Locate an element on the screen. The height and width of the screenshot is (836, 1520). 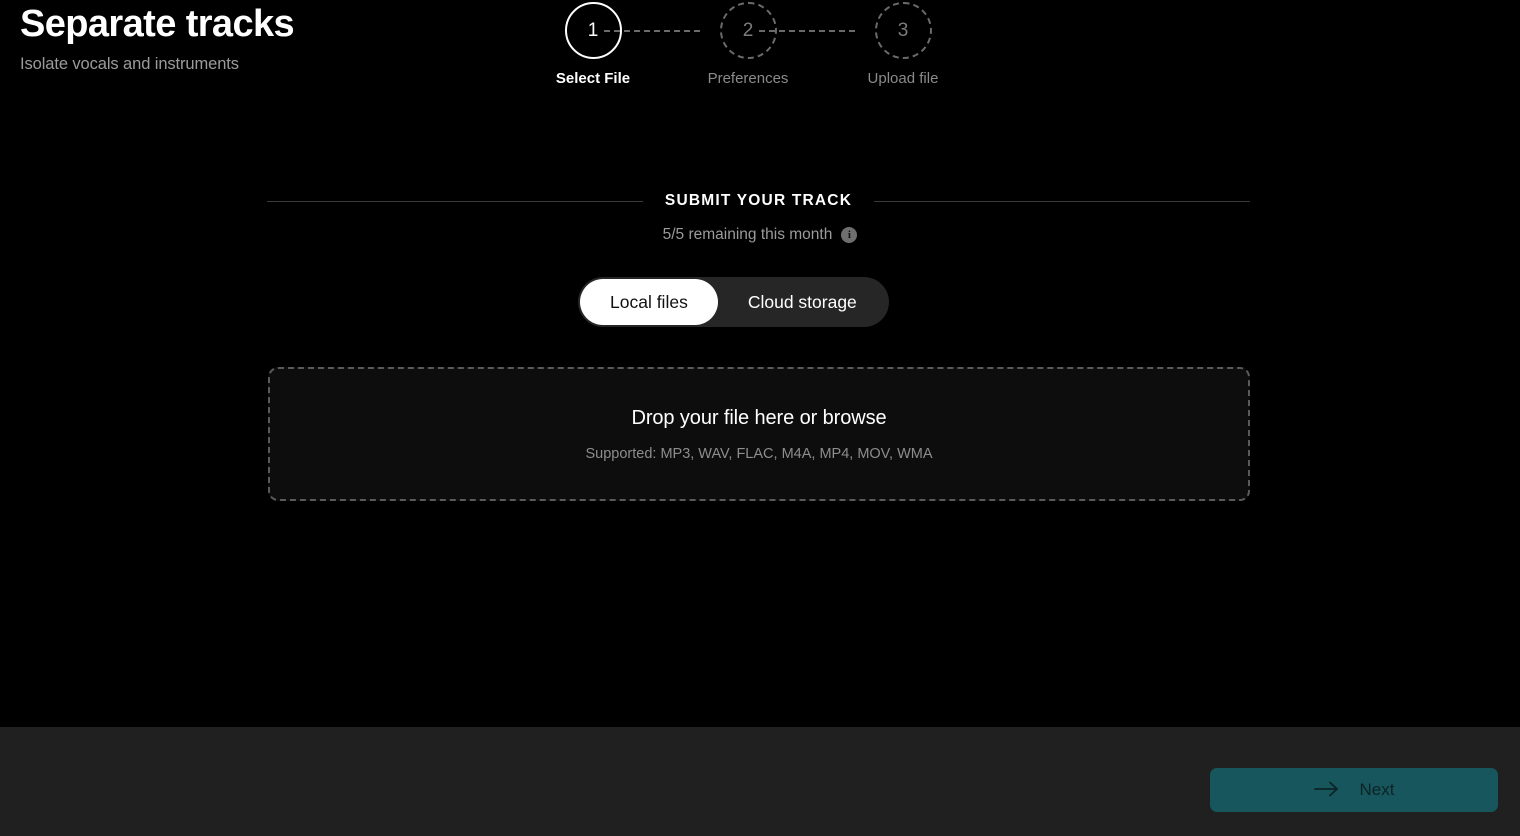
section-heading: SUBMIT YOUR TRACK is located at coordinates (758, 200).